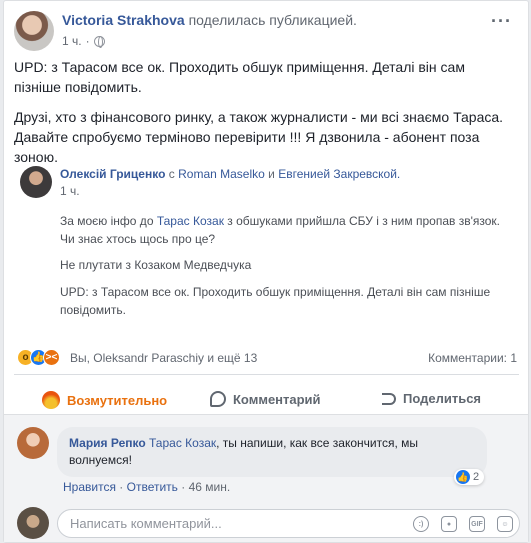 The height and width of the screenshot is (543, 531). Describe the element at coordinates (501, 21) in the screenshot. I see `more-options-icon: ···` at that location.